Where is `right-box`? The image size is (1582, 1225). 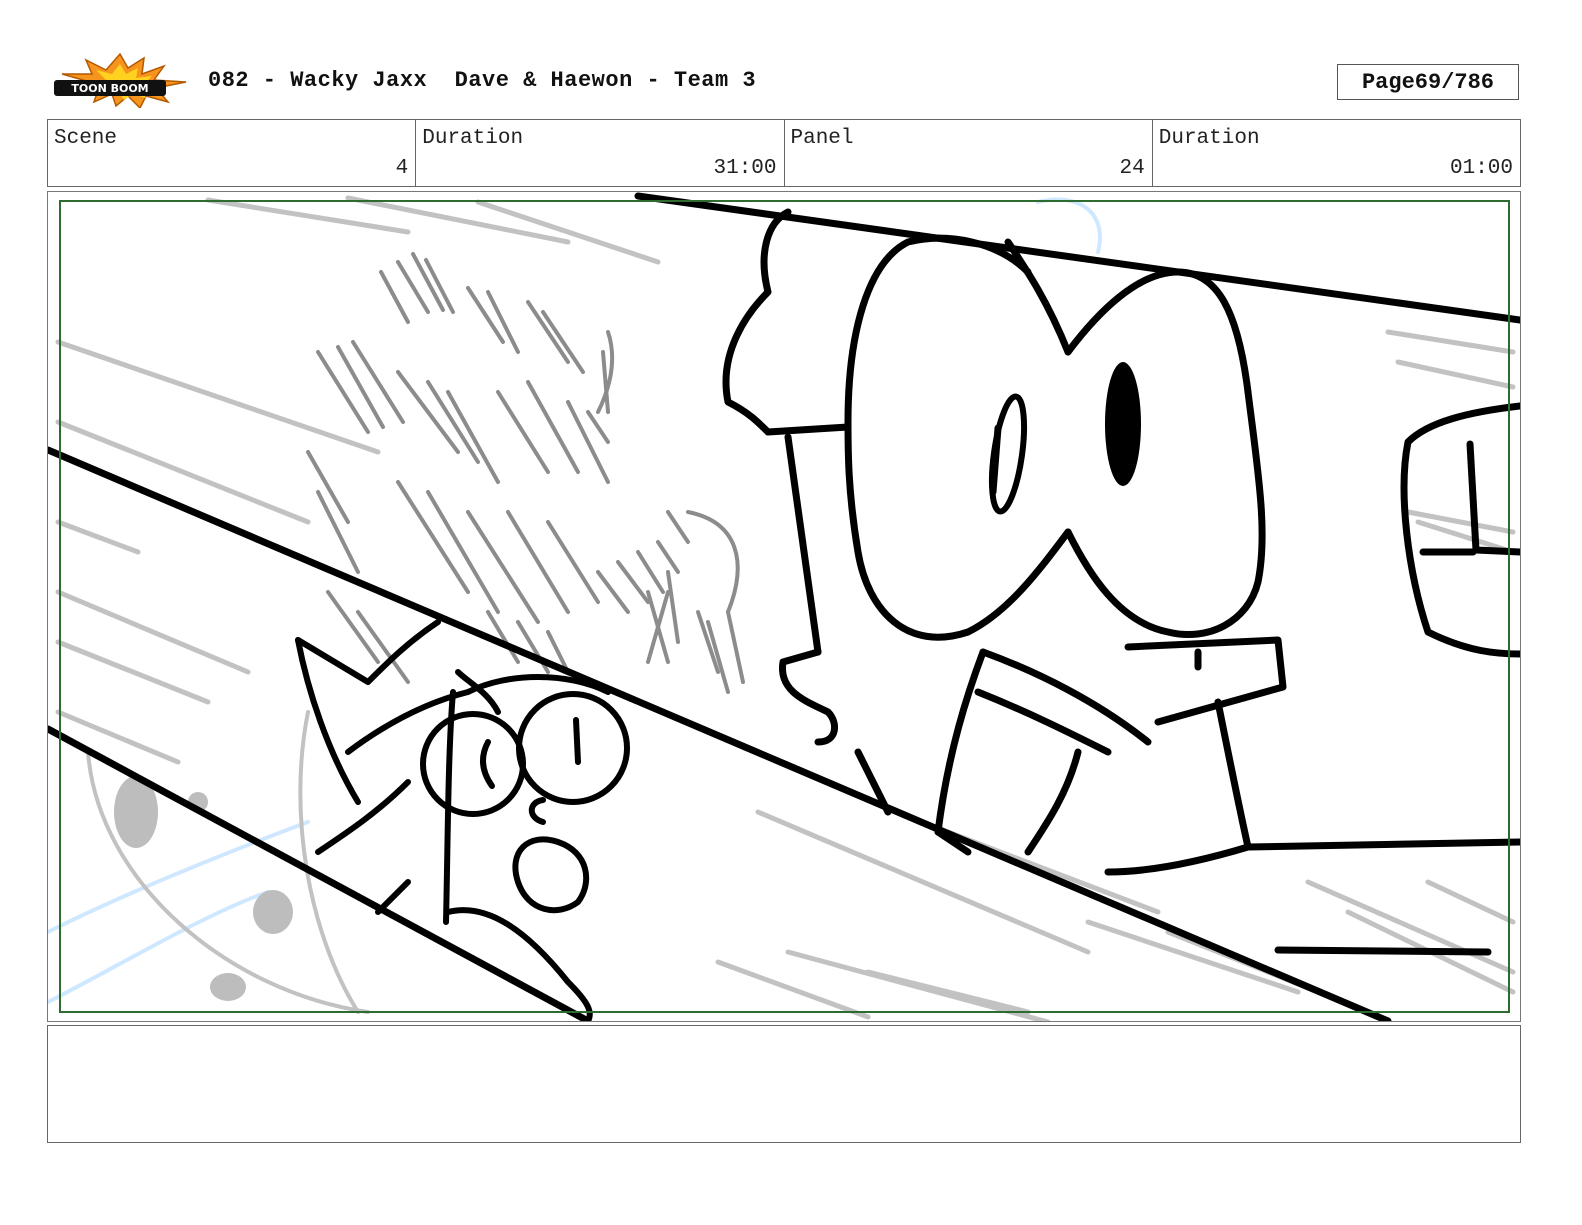 right-box is located at coordinates (1397, 679).